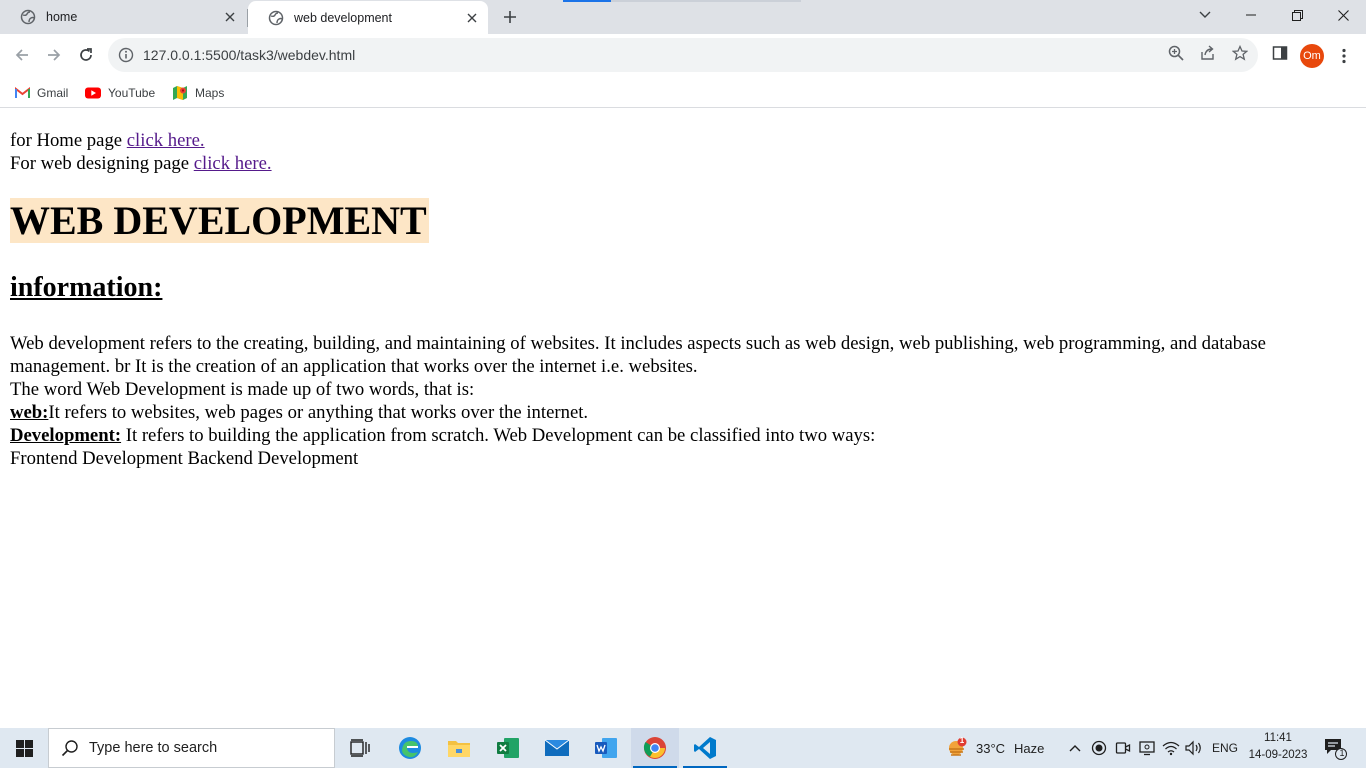 Image resolution: width=1366 pixels, height=768 pixels. I want to click on tab-home: home, so click(123, 17).